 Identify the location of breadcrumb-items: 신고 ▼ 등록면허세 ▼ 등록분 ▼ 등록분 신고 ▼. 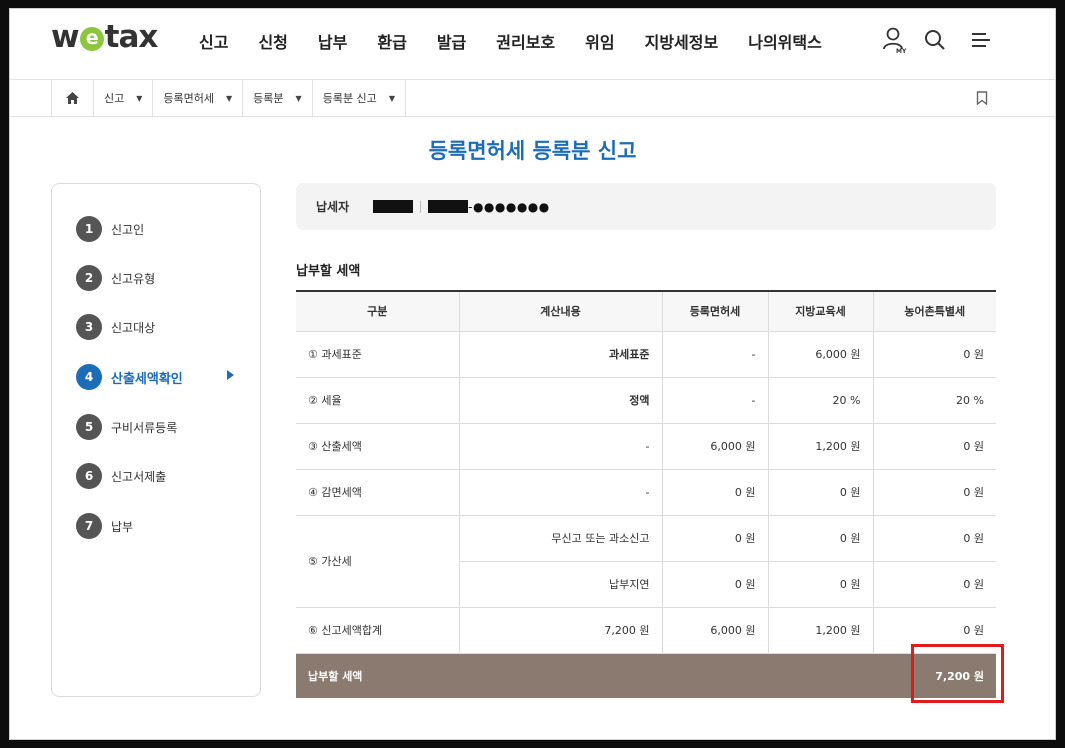
(228, 98).